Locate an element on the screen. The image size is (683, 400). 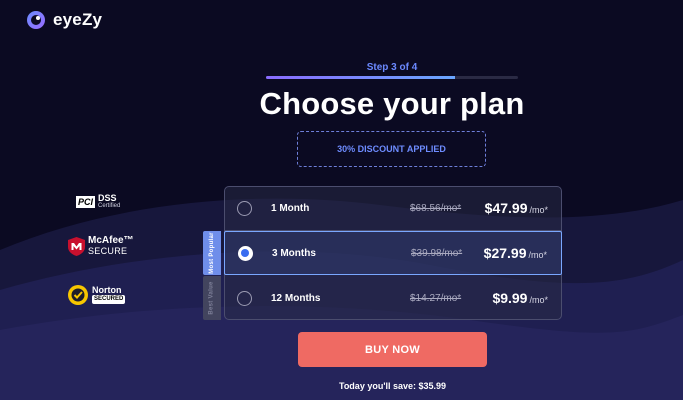
most-popular-label: Most Popular is located at coordinates (212, 253).